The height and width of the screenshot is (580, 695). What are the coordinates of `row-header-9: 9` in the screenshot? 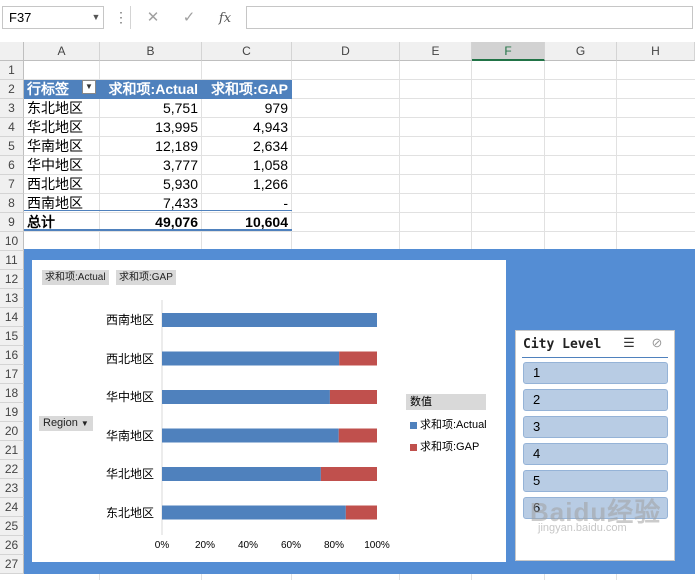 It's located at (12, 222).